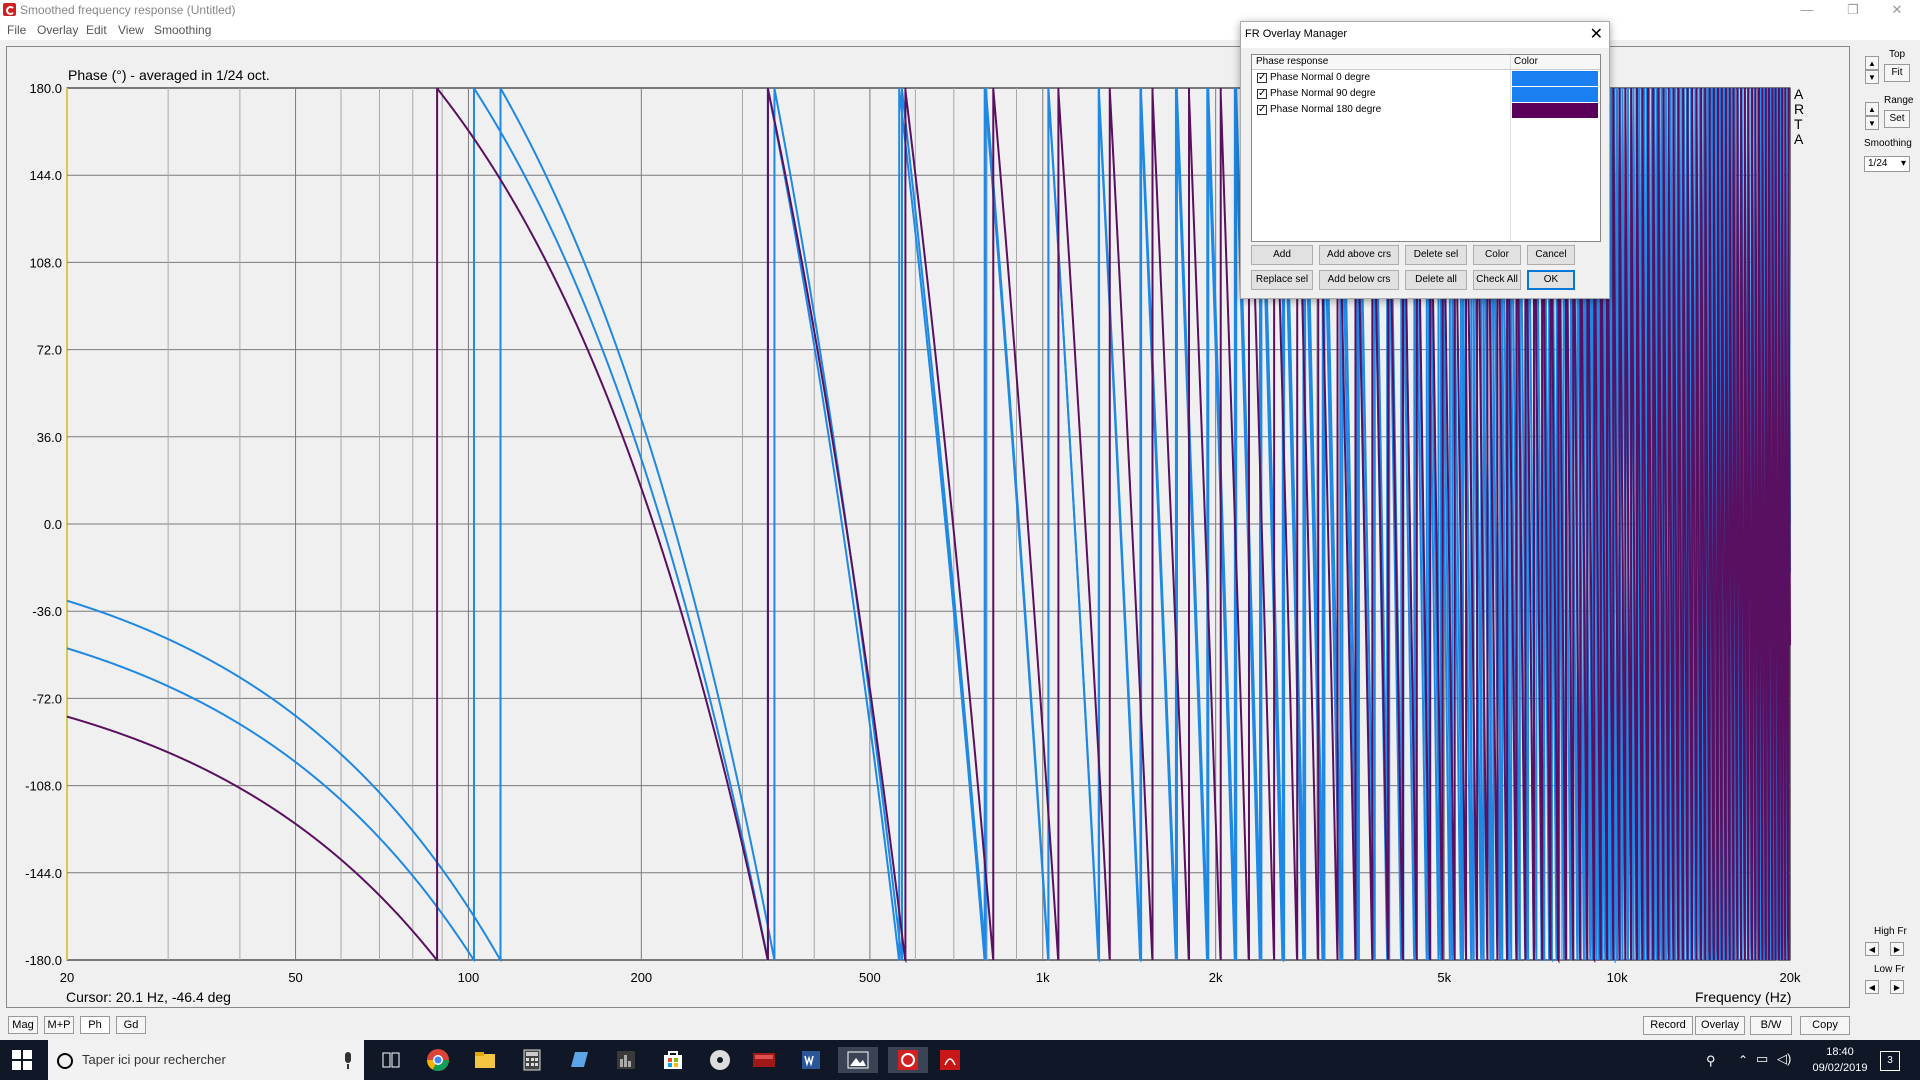 This screenshot has height=1080, width=1920. I want to click on record-button: Record, so click(1668, 1025).